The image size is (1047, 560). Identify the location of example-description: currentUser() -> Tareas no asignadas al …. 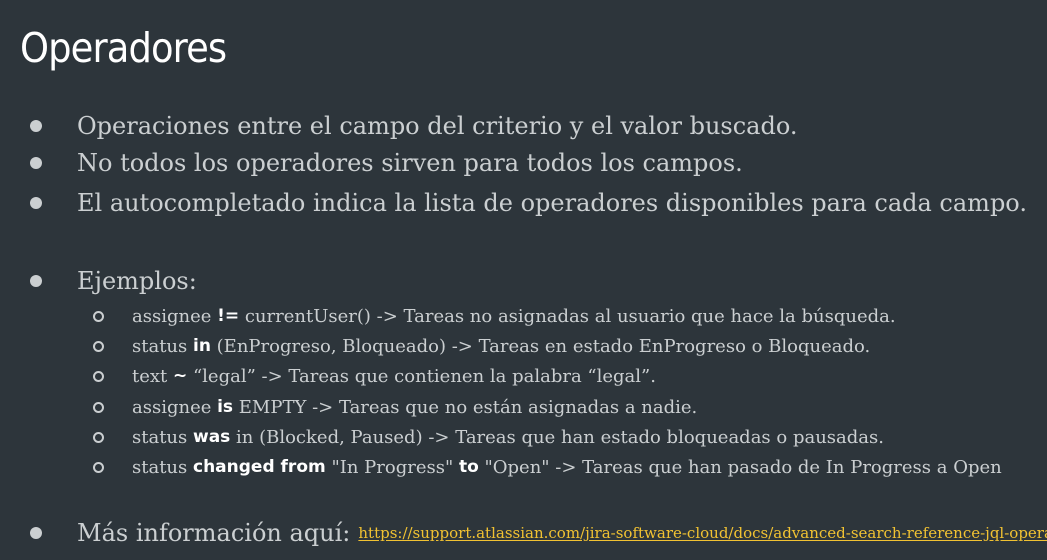
(567, 316).